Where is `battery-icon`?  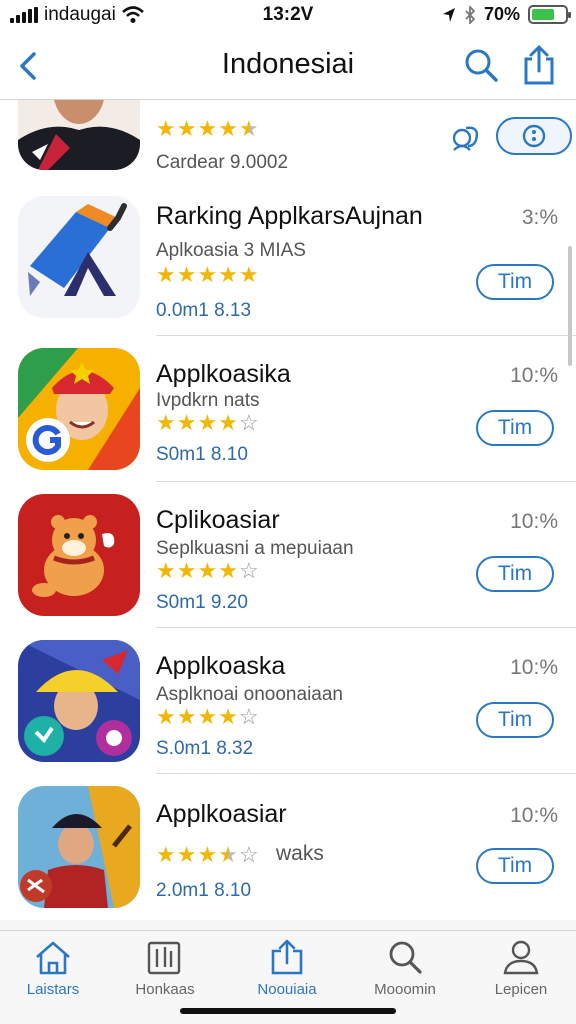
battery-icon is located at coordinates (549, 14).